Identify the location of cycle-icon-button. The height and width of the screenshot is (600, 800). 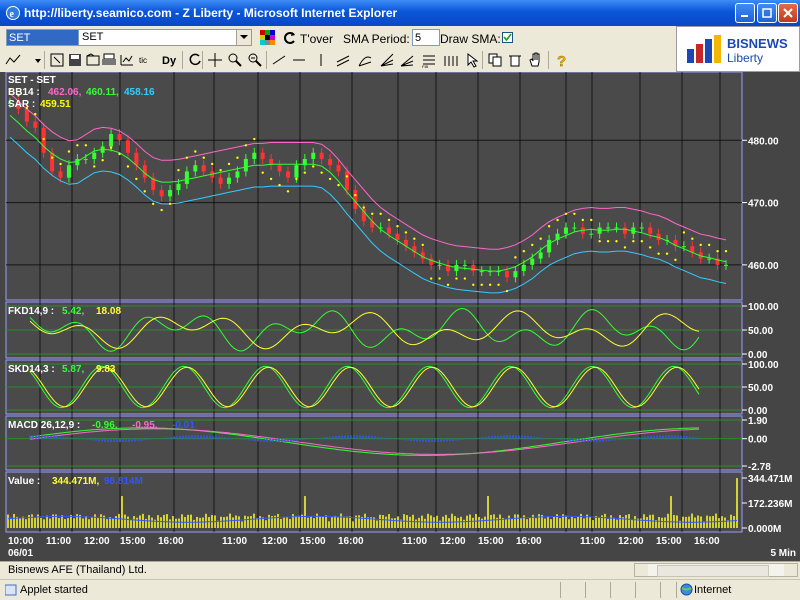
(451, 60).